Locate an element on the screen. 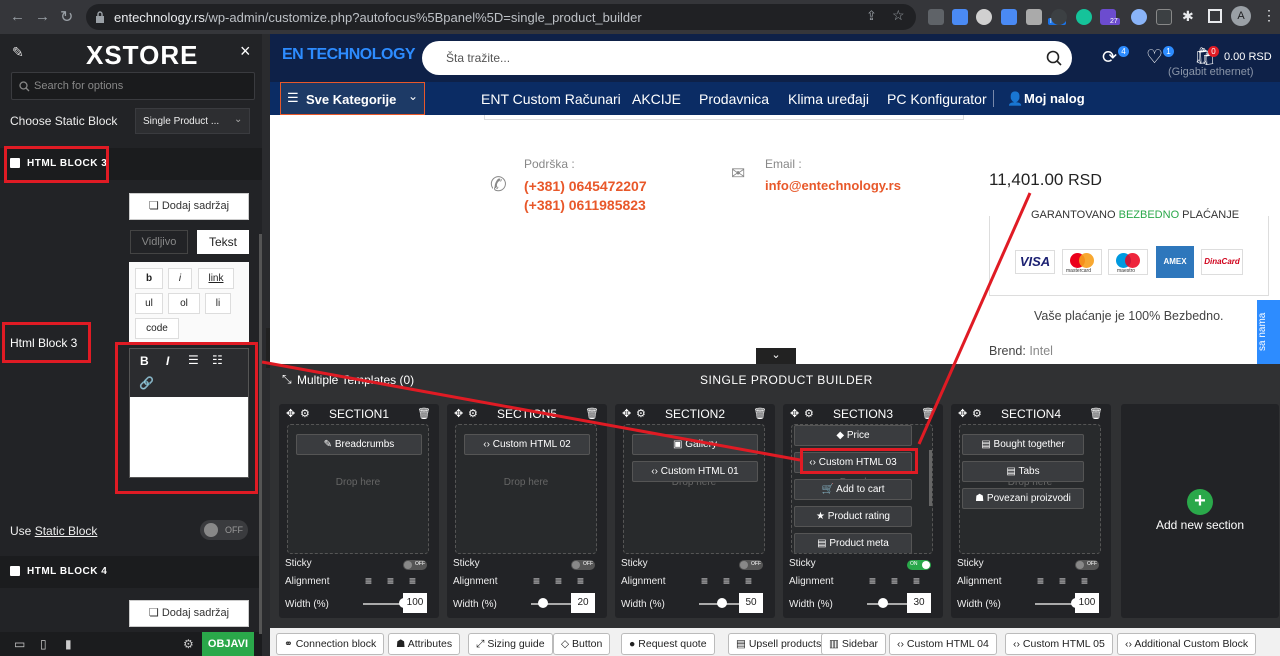 This screenshot has height=656, width=1280. component-tab: ● Request quote is located at coordinates (668, 644).